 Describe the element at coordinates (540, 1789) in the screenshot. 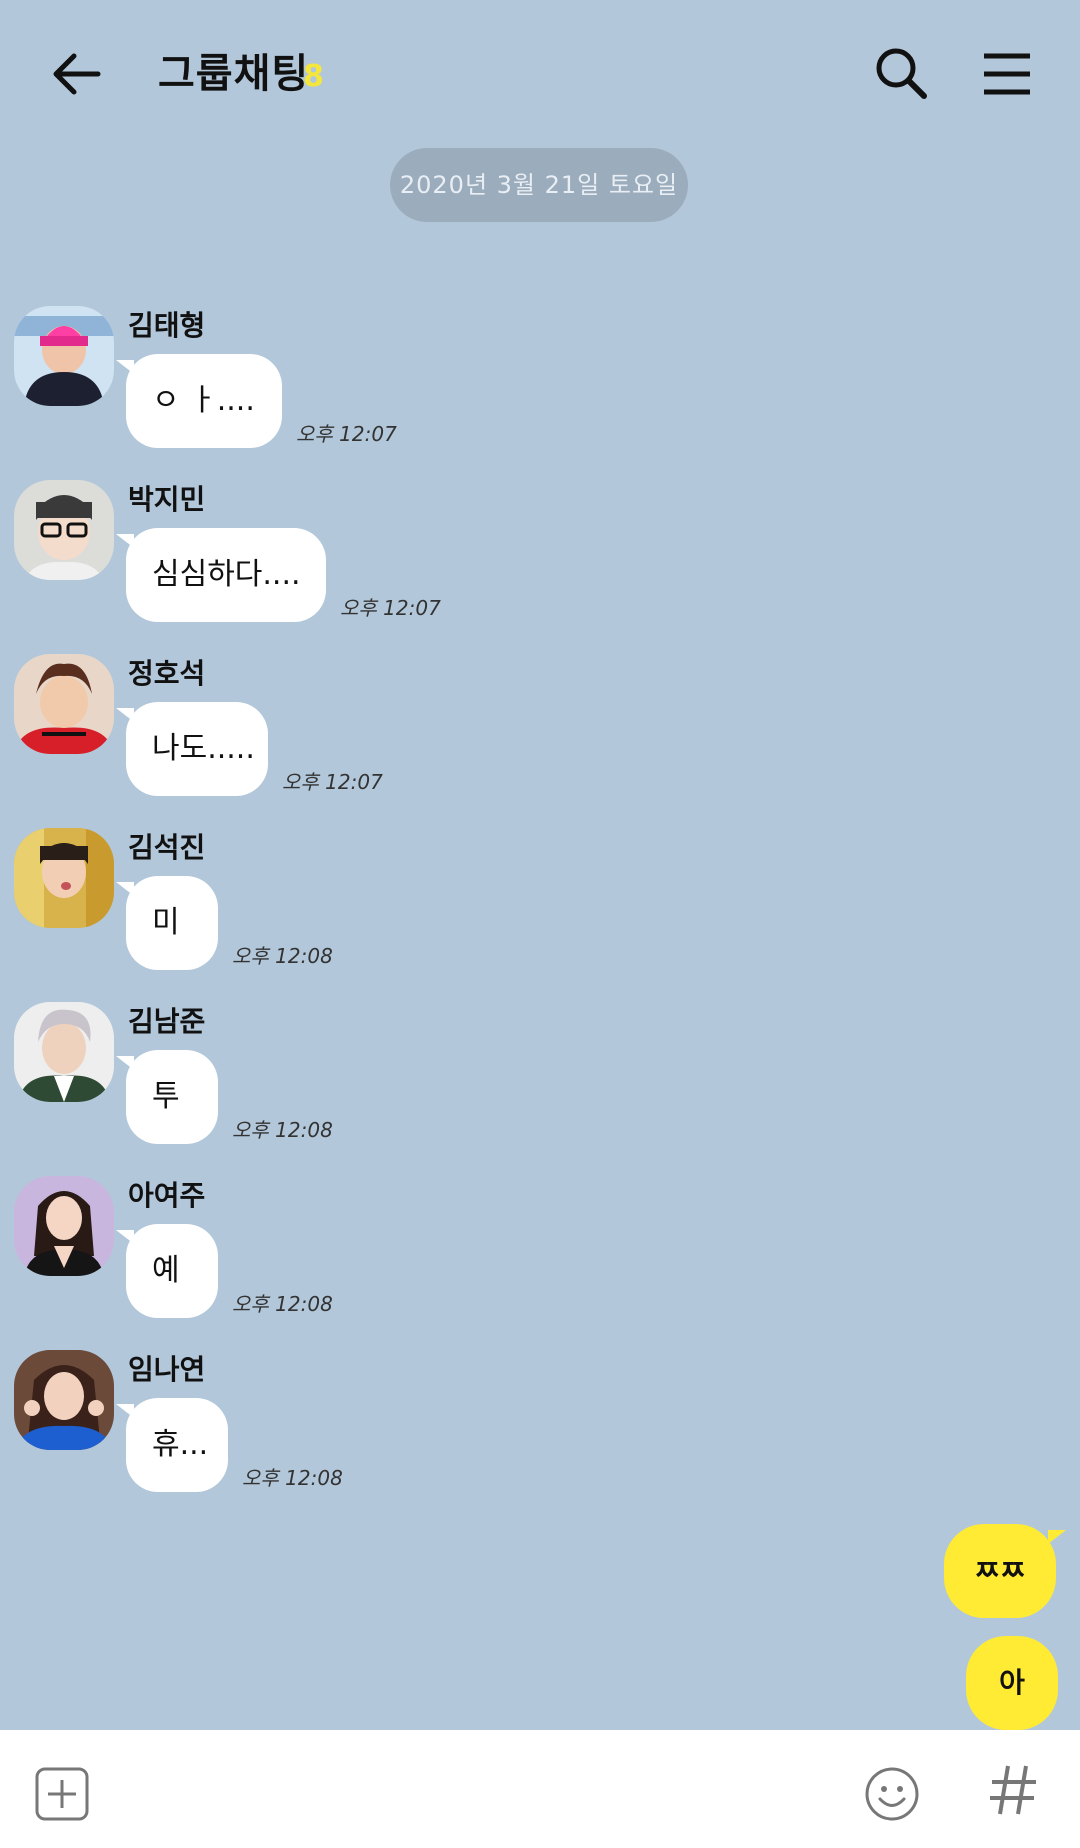

I see `message-input-bar` at that location.